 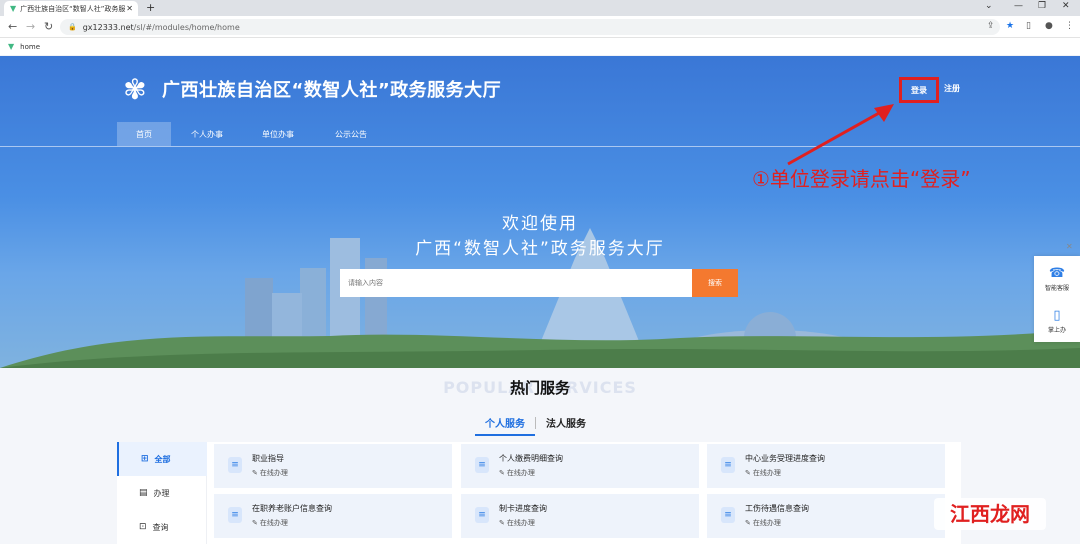 What do you see at coordinates (145, 459) in the screenshot?
I see `grid-icon: ⊞` at bounding box center [145, 459].